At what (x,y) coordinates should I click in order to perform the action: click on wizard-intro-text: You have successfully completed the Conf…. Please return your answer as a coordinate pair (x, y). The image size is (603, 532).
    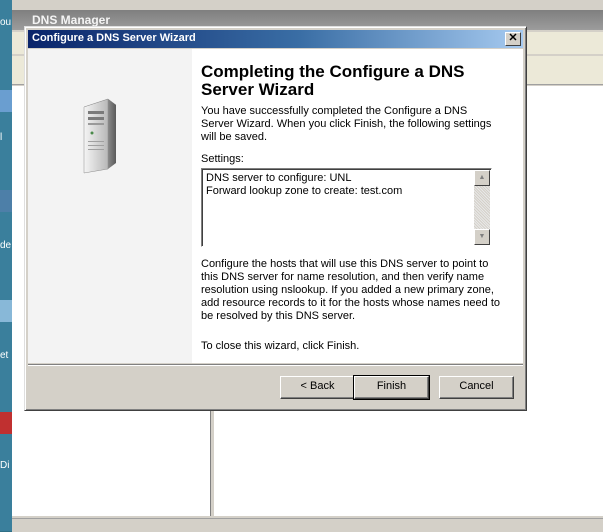
    Looking at the image, I should click on (346, 124).